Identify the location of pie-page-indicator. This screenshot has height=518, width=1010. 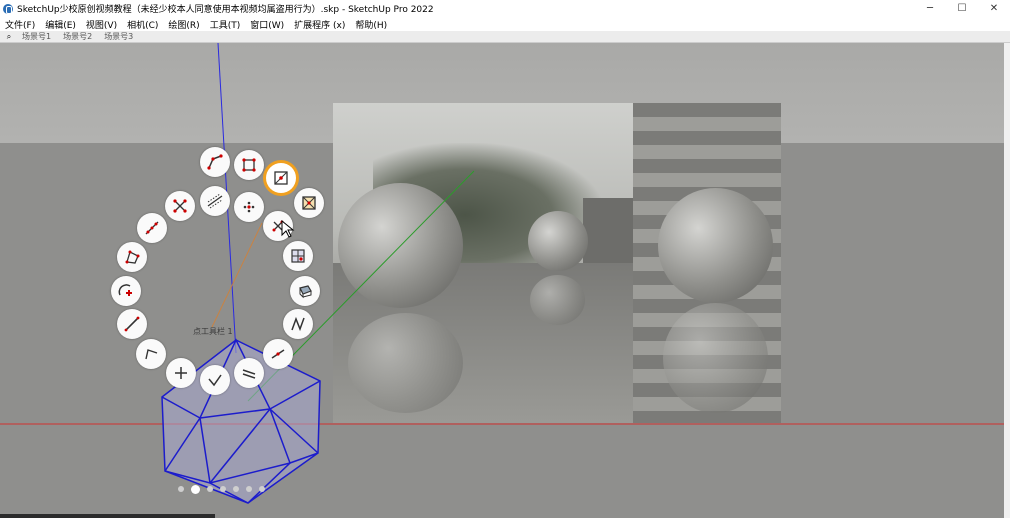
(221, 489).